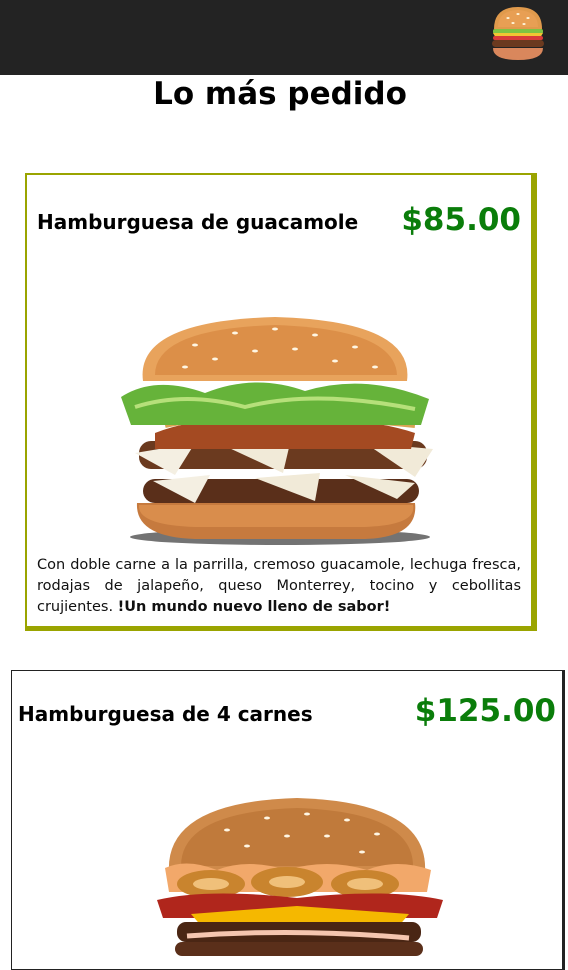 The image size is (568, 970). I want to click on top-bar, so click(284, 37).